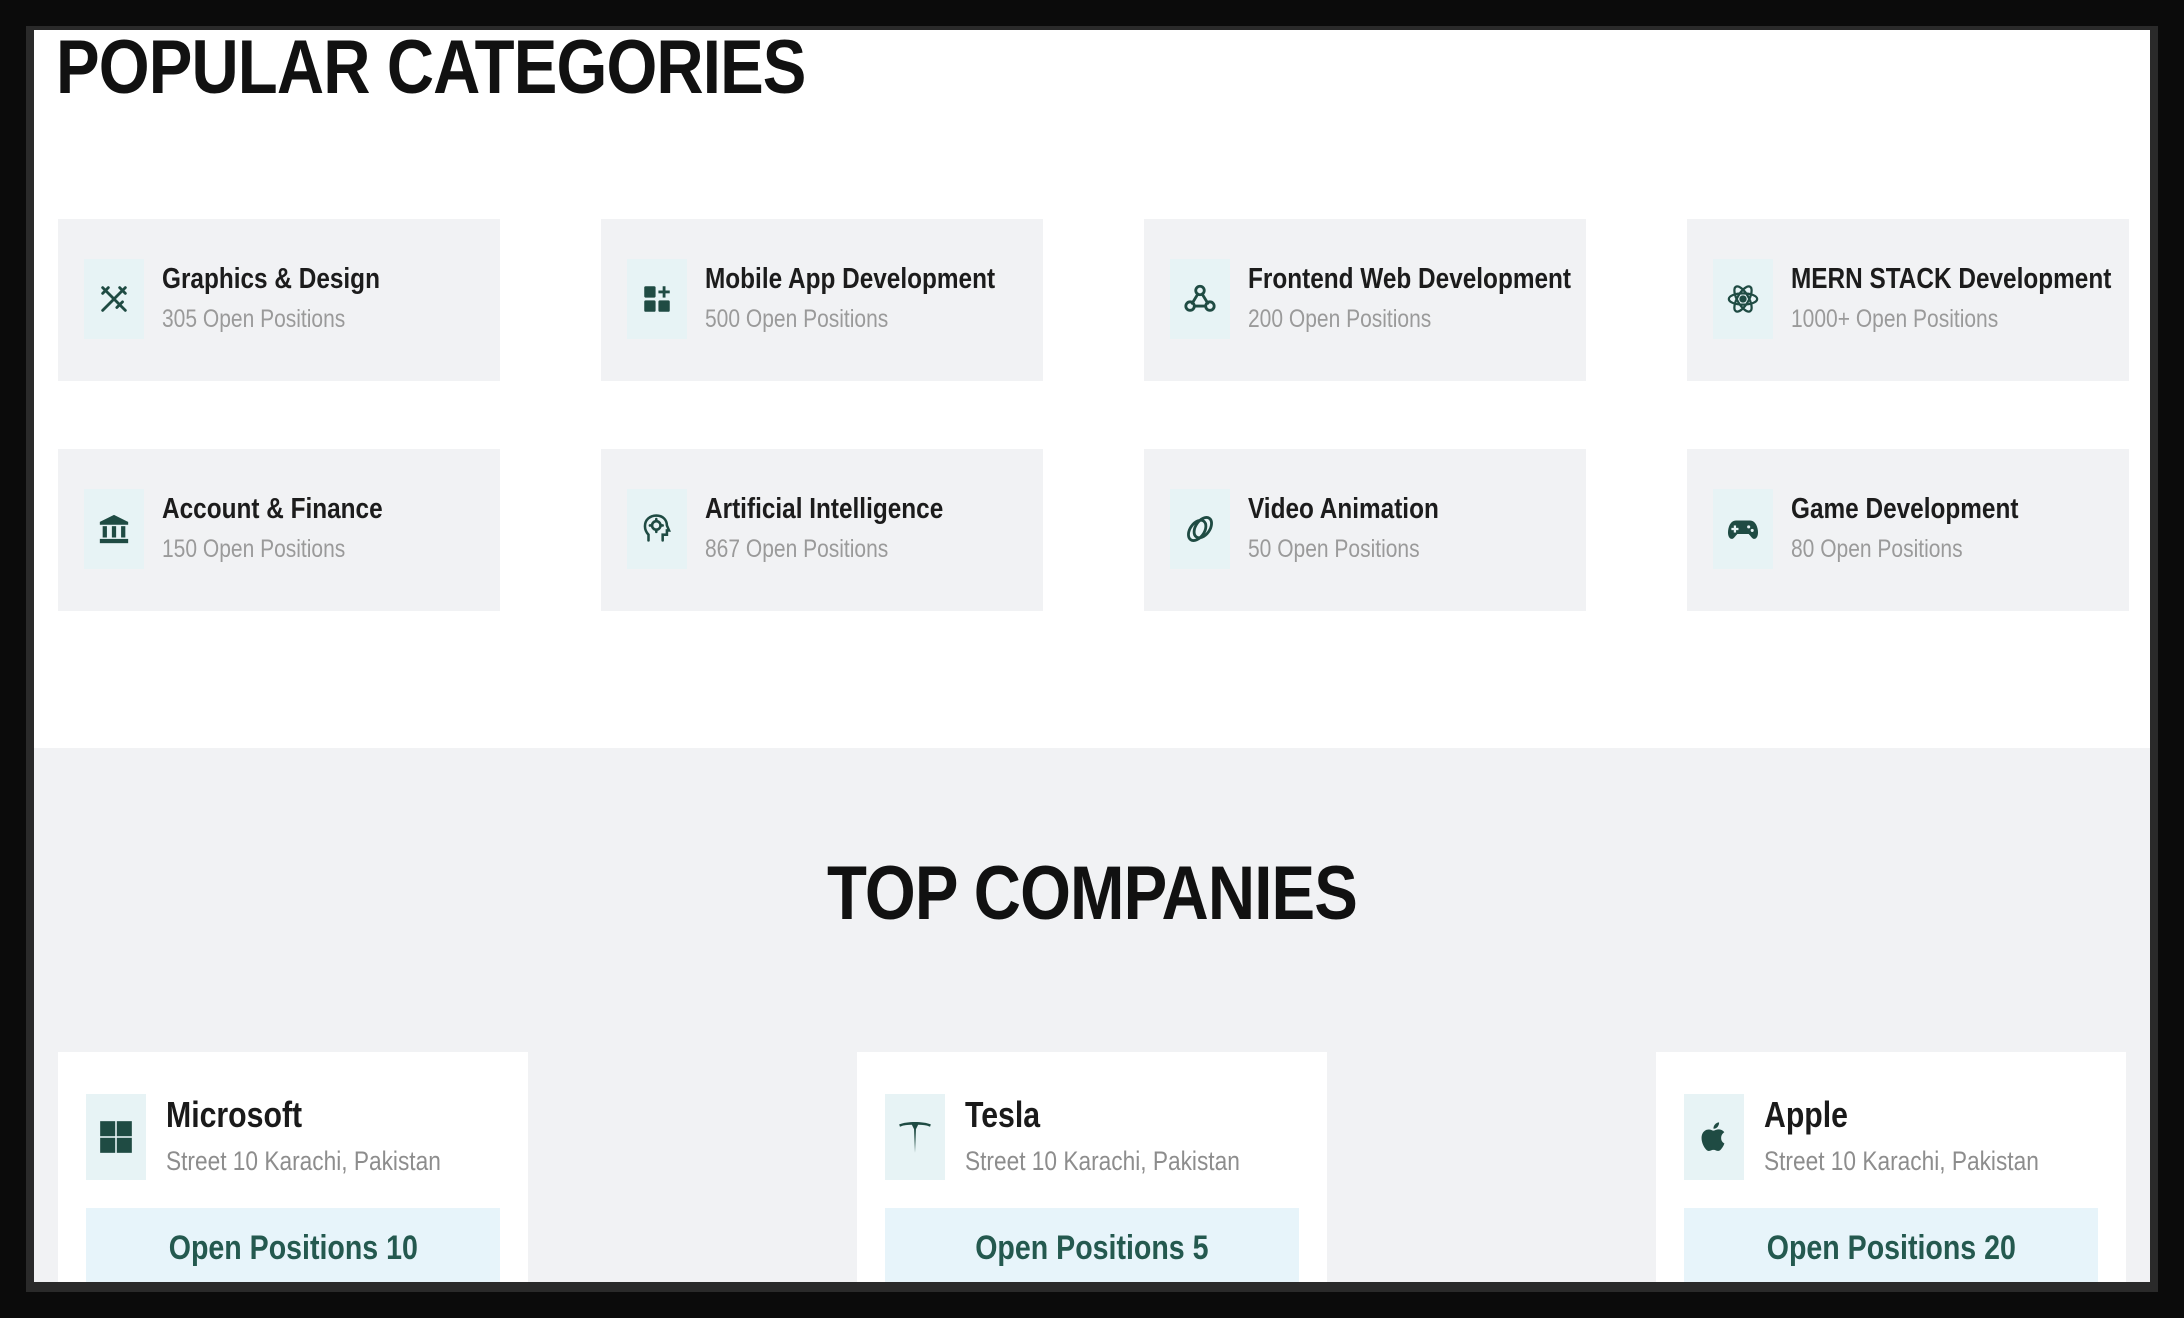 This screenshot has height=1318, width=2184. Describe the element at coordinates (1806, 1114) in the screenshot. I see `company-name: Apple` at that location.